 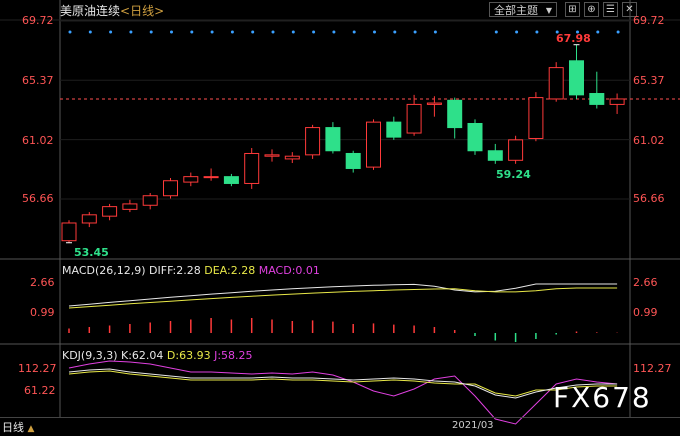 What do you see at coordinates (37, 368) in the screenshot?
I see `kdj-axis-left: 112.27` at bounding box center [37, 368].